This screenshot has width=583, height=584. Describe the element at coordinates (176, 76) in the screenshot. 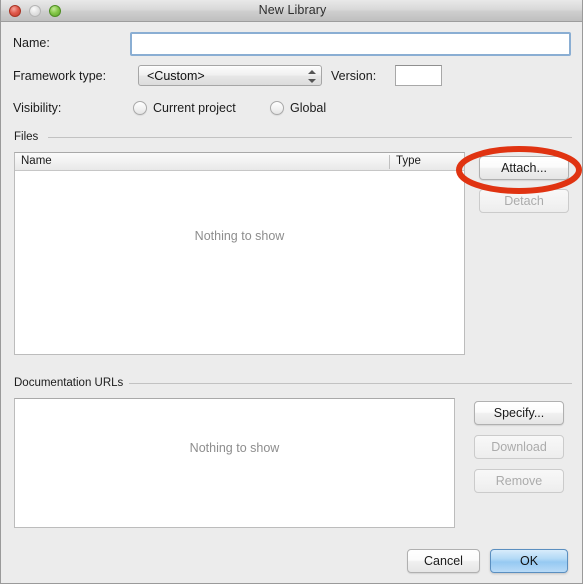

I see `framework-type-value: <Custom>` at that location.